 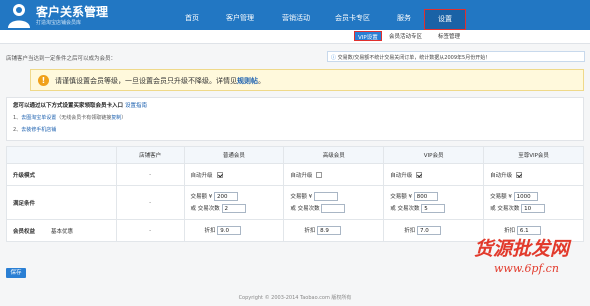 I want to click on nav-marketing: 营销活动, so click(x=296, y=18).